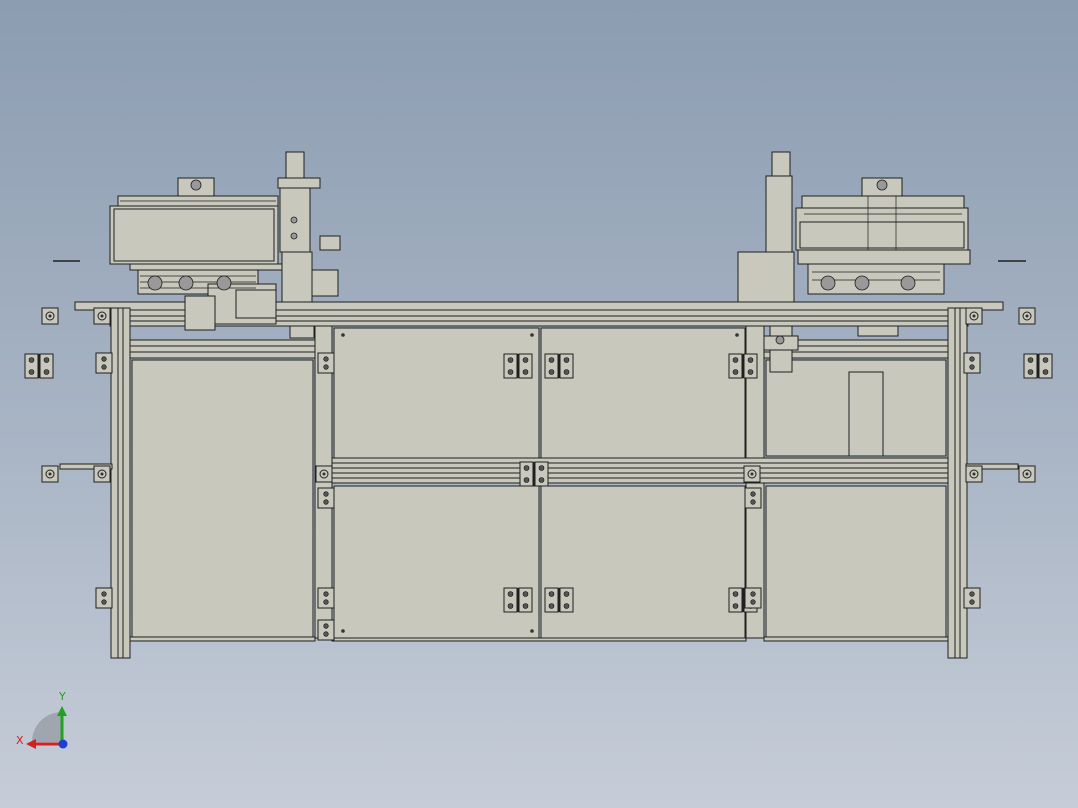 The image size is (1078, 808). I want to click on z-axis-dot, so click(63, 744).